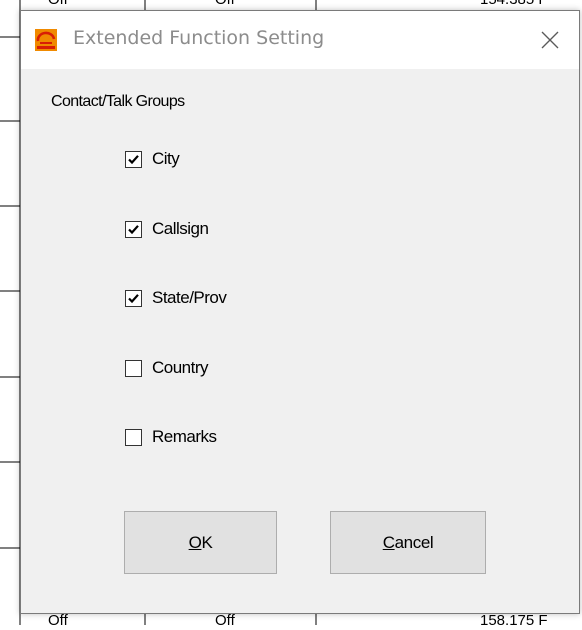 Image resolution: width=582 pixels, height=630 pixels. I want to click on ok-button: OK, so click(200, 542).